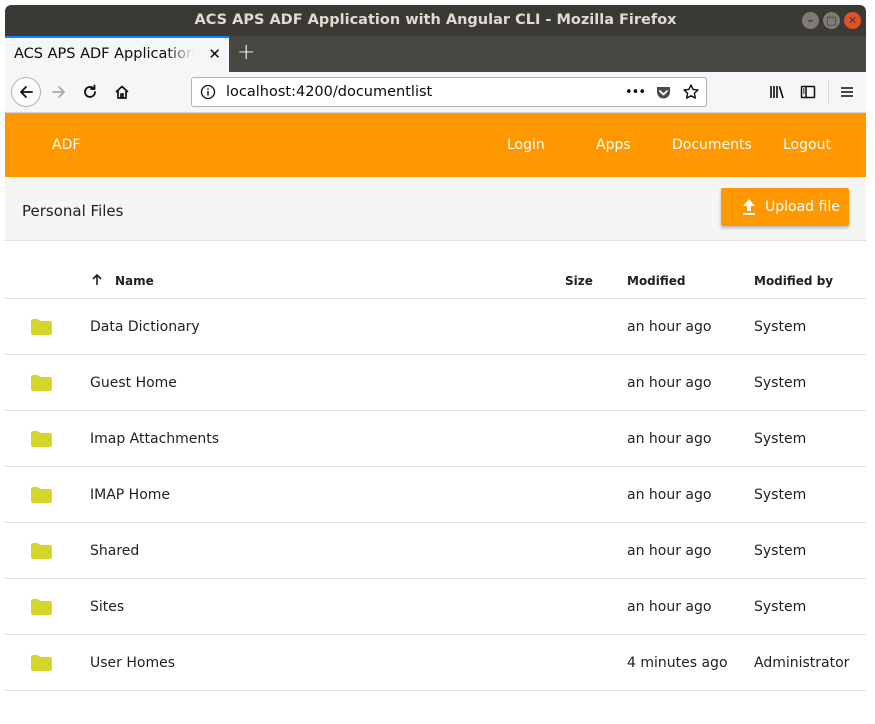 This screenshot has width=875, height=724. I want to click on file-name: IMAP Home, so click(130, 495).